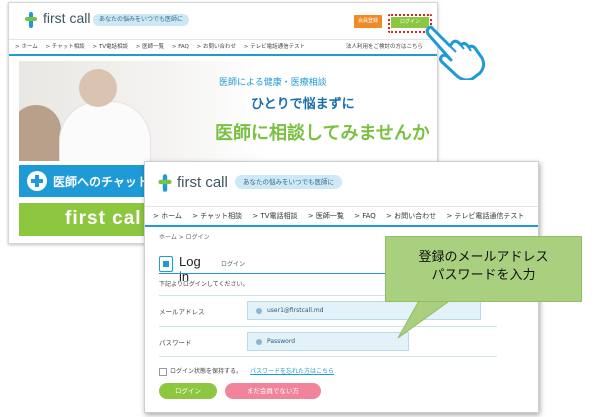 This screenshot has width=597, height=417. What do you see at coordinates (364, 310) in the screenshot?
I see `email-field: user1@firstcall.md` at bounding box center [364, 310].